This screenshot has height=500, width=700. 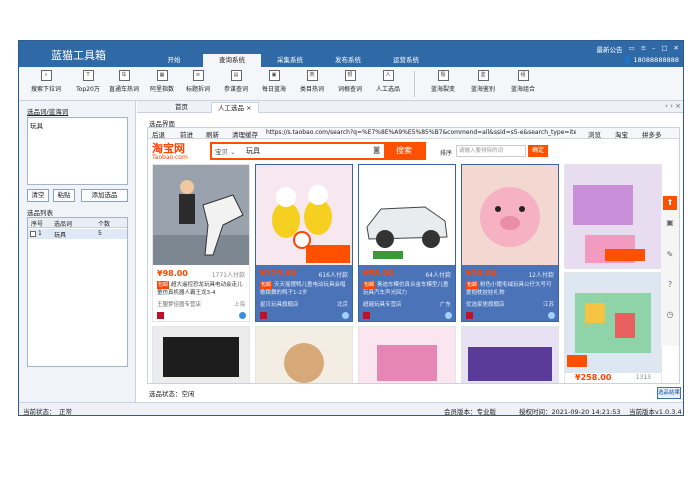 I want to click on search-input: 玩具, so click(x=253, y=151).